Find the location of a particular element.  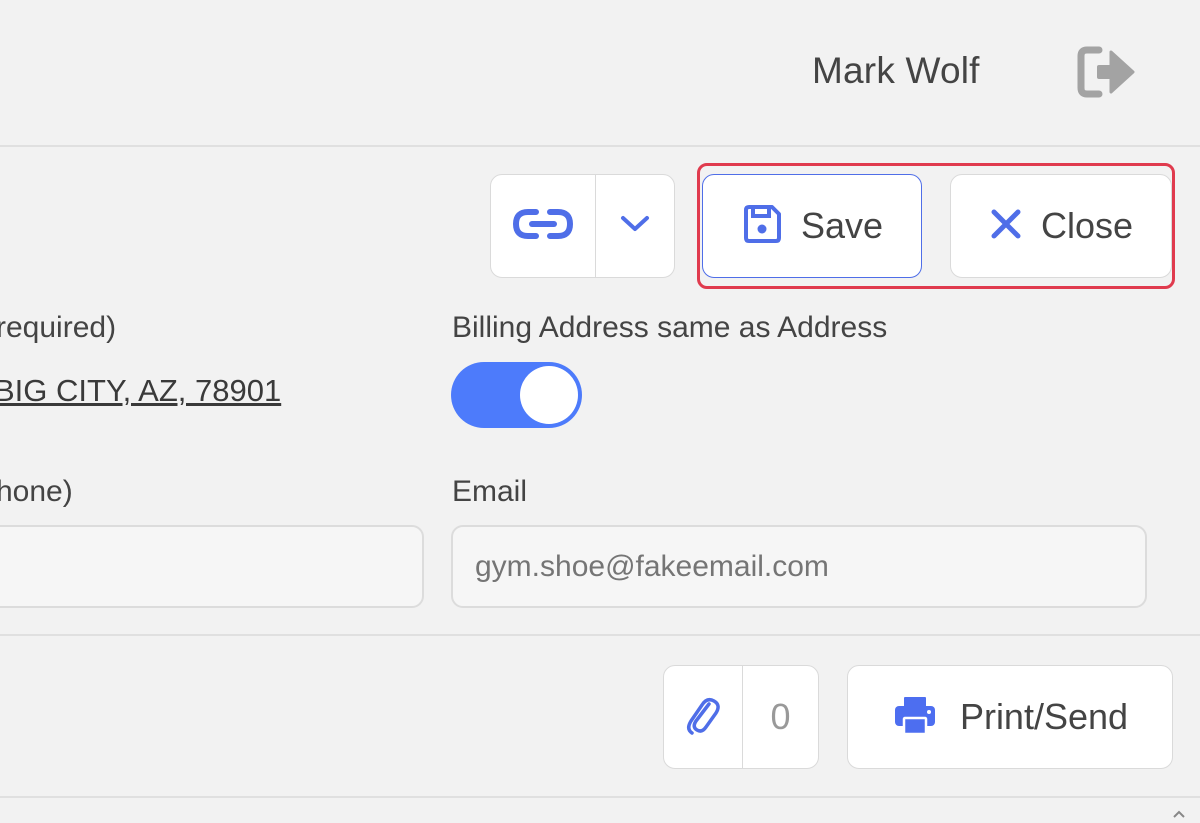

link-icon is located at coordinates (543, 226).